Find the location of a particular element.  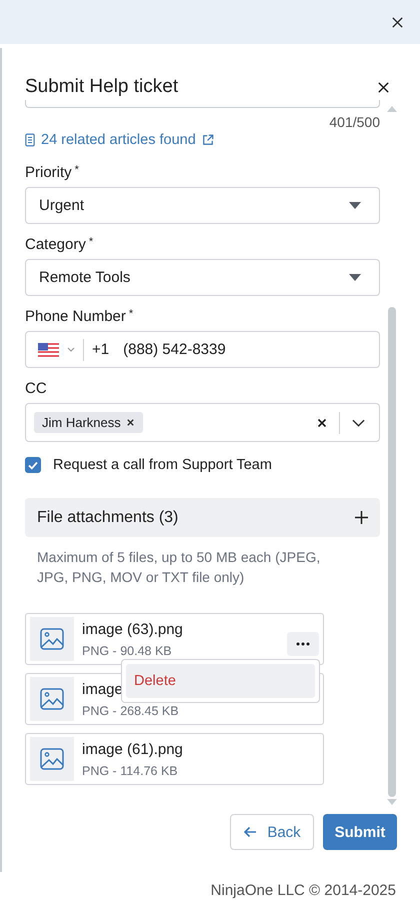

attachments-note: Maximum of 5 files, up to 50 MB each (JPEG, JPG, PNG, MOV or TXT file only) is located at coordinates (179, 567).